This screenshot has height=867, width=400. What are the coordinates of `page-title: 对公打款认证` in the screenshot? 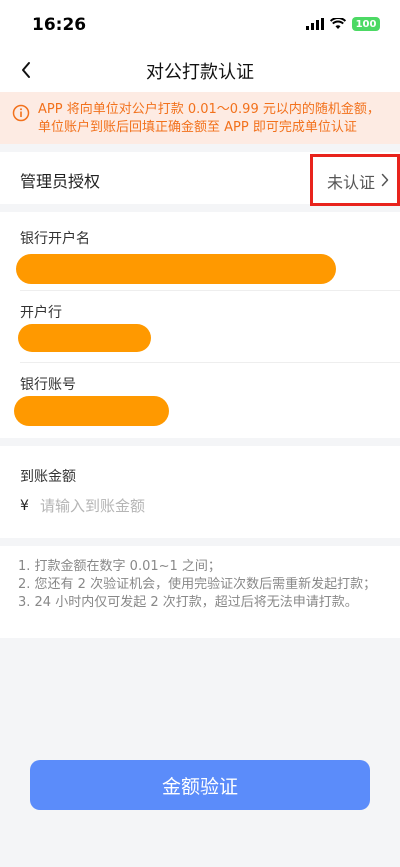 It's located at (200, 72).